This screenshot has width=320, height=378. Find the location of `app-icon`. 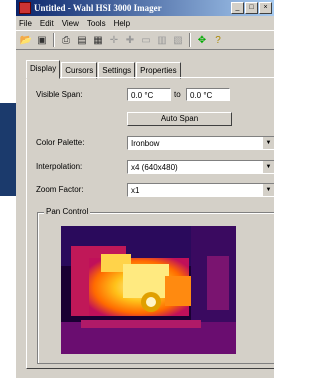

app-icon is located at coordinates (25, 8).